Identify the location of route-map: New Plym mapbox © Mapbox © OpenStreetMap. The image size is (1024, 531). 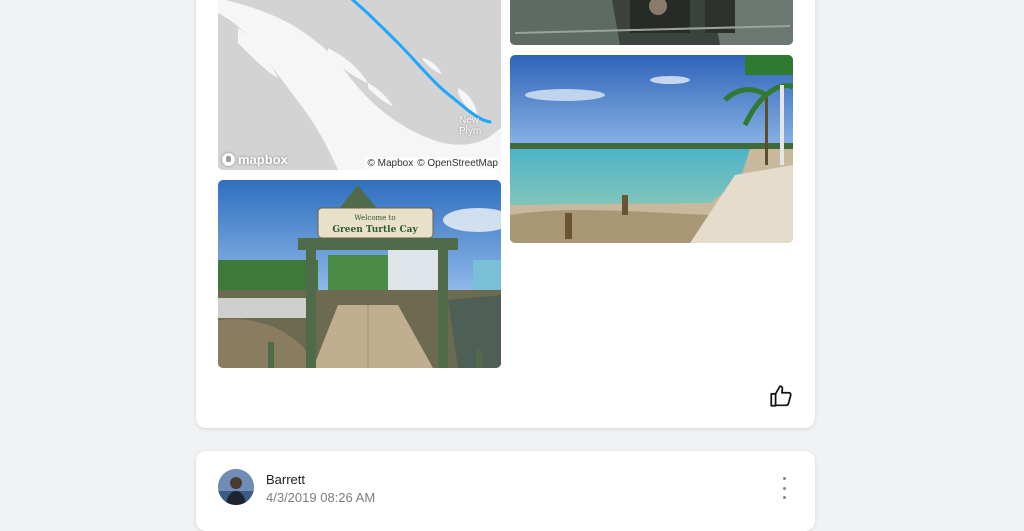
(359, 85).